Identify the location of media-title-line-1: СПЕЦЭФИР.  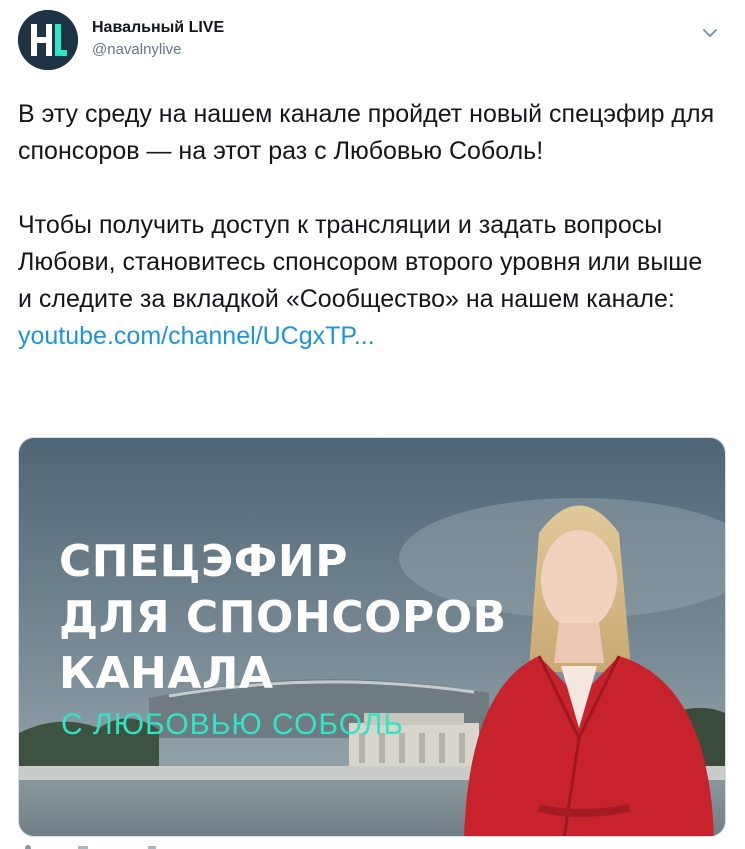
(203, 561).